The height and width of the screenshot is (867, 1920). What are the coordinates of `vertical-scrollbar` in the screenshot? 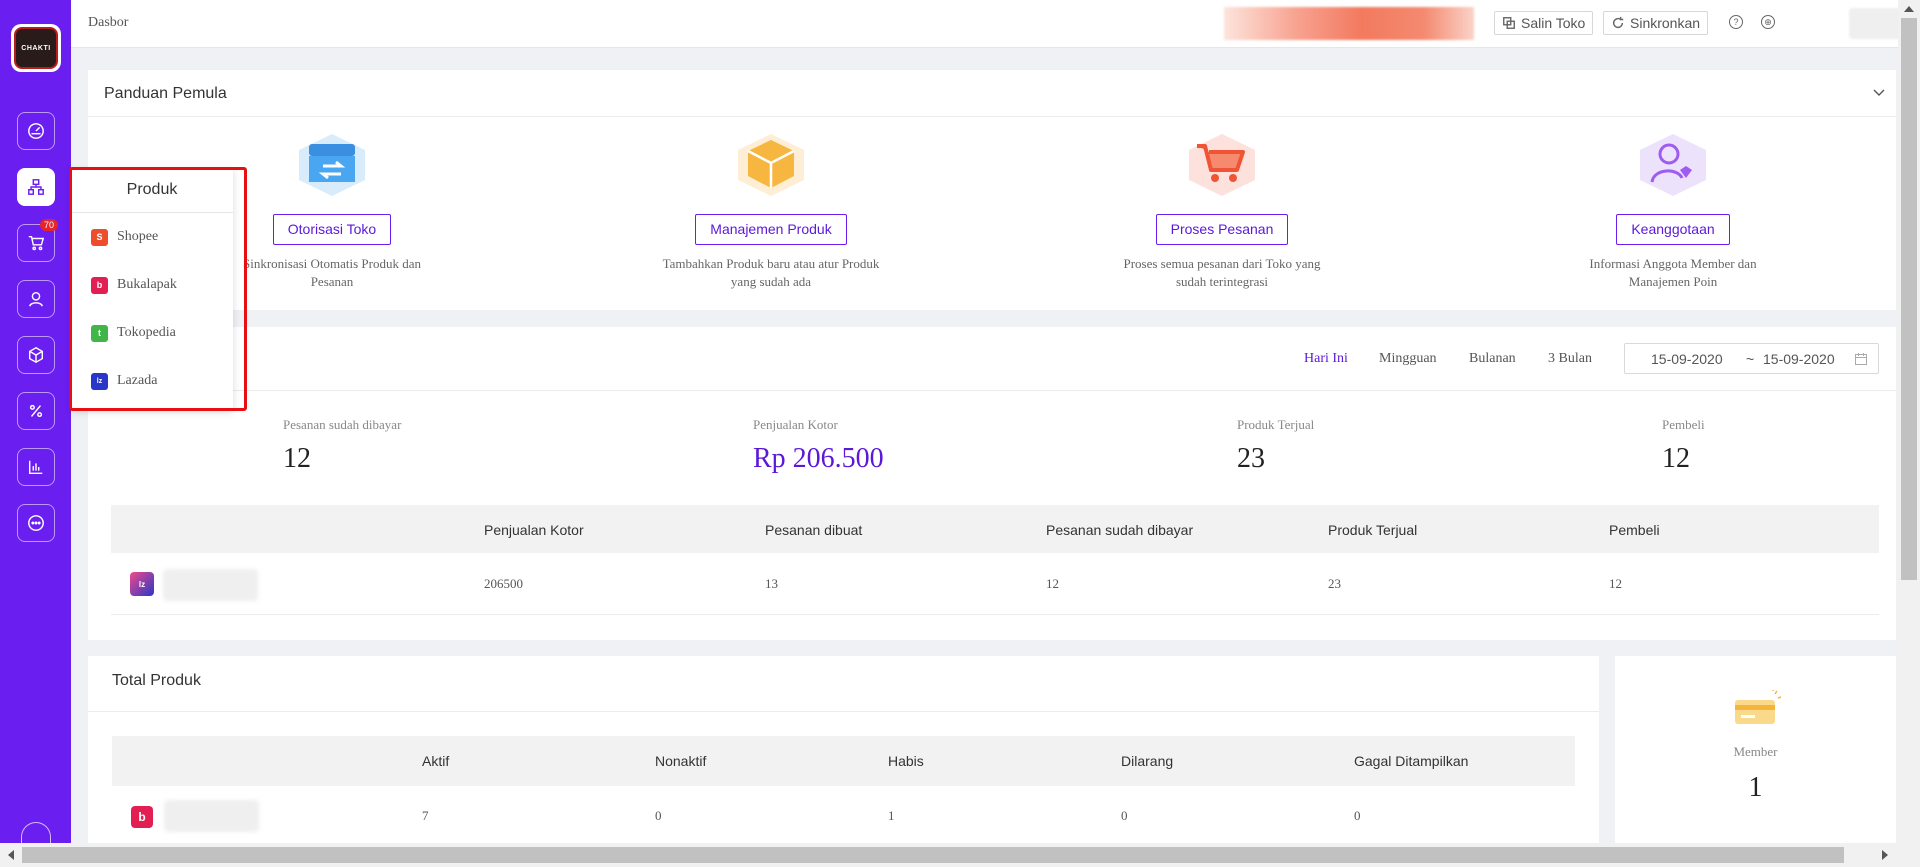 It's located at (1909, 421).